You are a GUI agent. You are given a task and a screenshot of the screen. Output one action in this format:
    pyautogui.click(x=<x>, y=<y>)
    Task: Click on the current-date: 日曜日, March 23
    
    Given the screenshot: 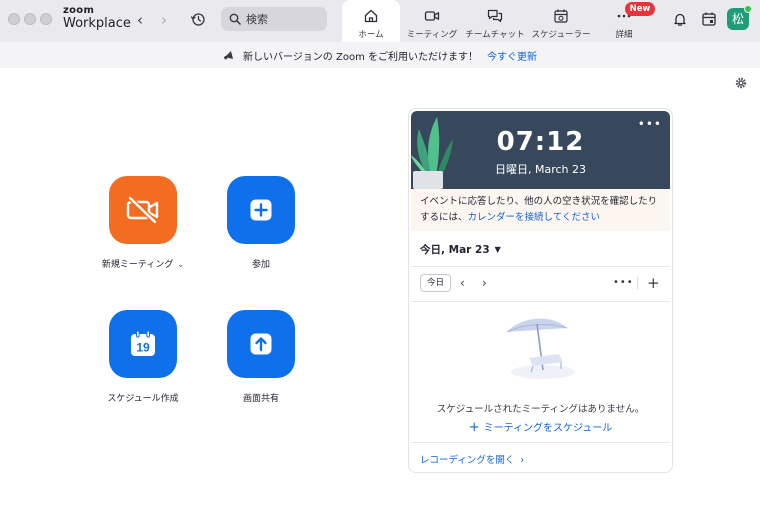 What is the action you would take?
    pyautogui.click(x=540, y=169)
    